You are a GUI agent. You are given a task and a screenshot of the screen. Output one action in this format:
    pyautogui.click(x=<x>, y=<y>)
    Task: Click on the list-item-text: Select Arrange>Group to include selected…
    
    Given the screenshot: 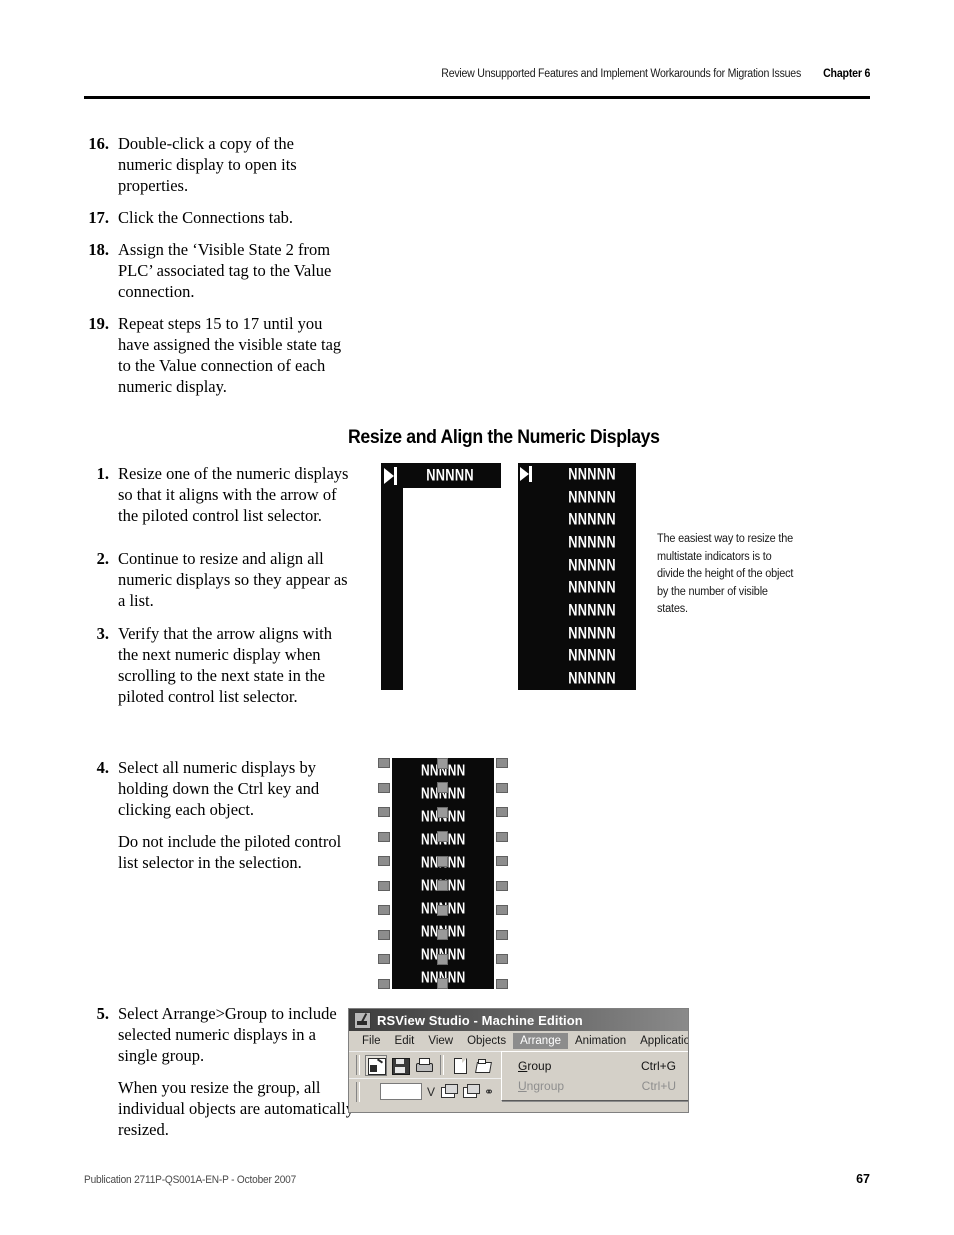 What is the action you would take?
    pyautogui.click(x=238, y=1071)
    